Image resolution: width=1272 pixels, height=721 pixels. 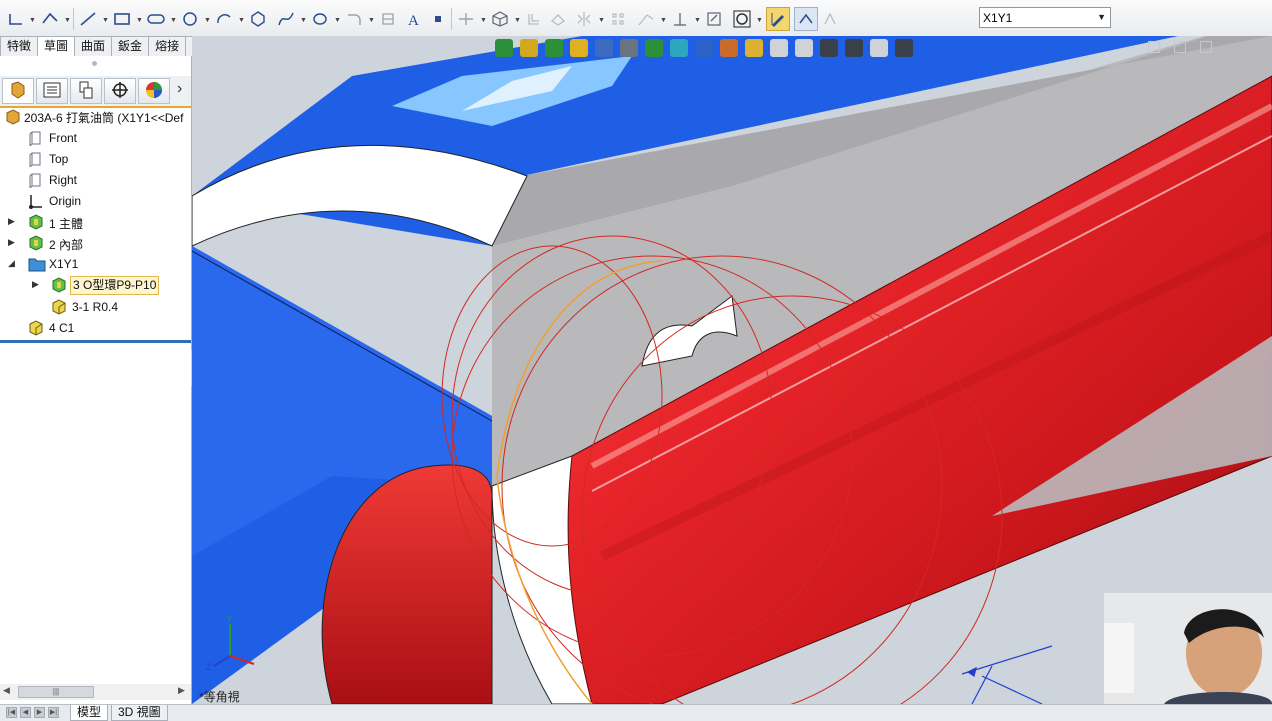 I want to click on plane-icon, so click(x=36, y=139).